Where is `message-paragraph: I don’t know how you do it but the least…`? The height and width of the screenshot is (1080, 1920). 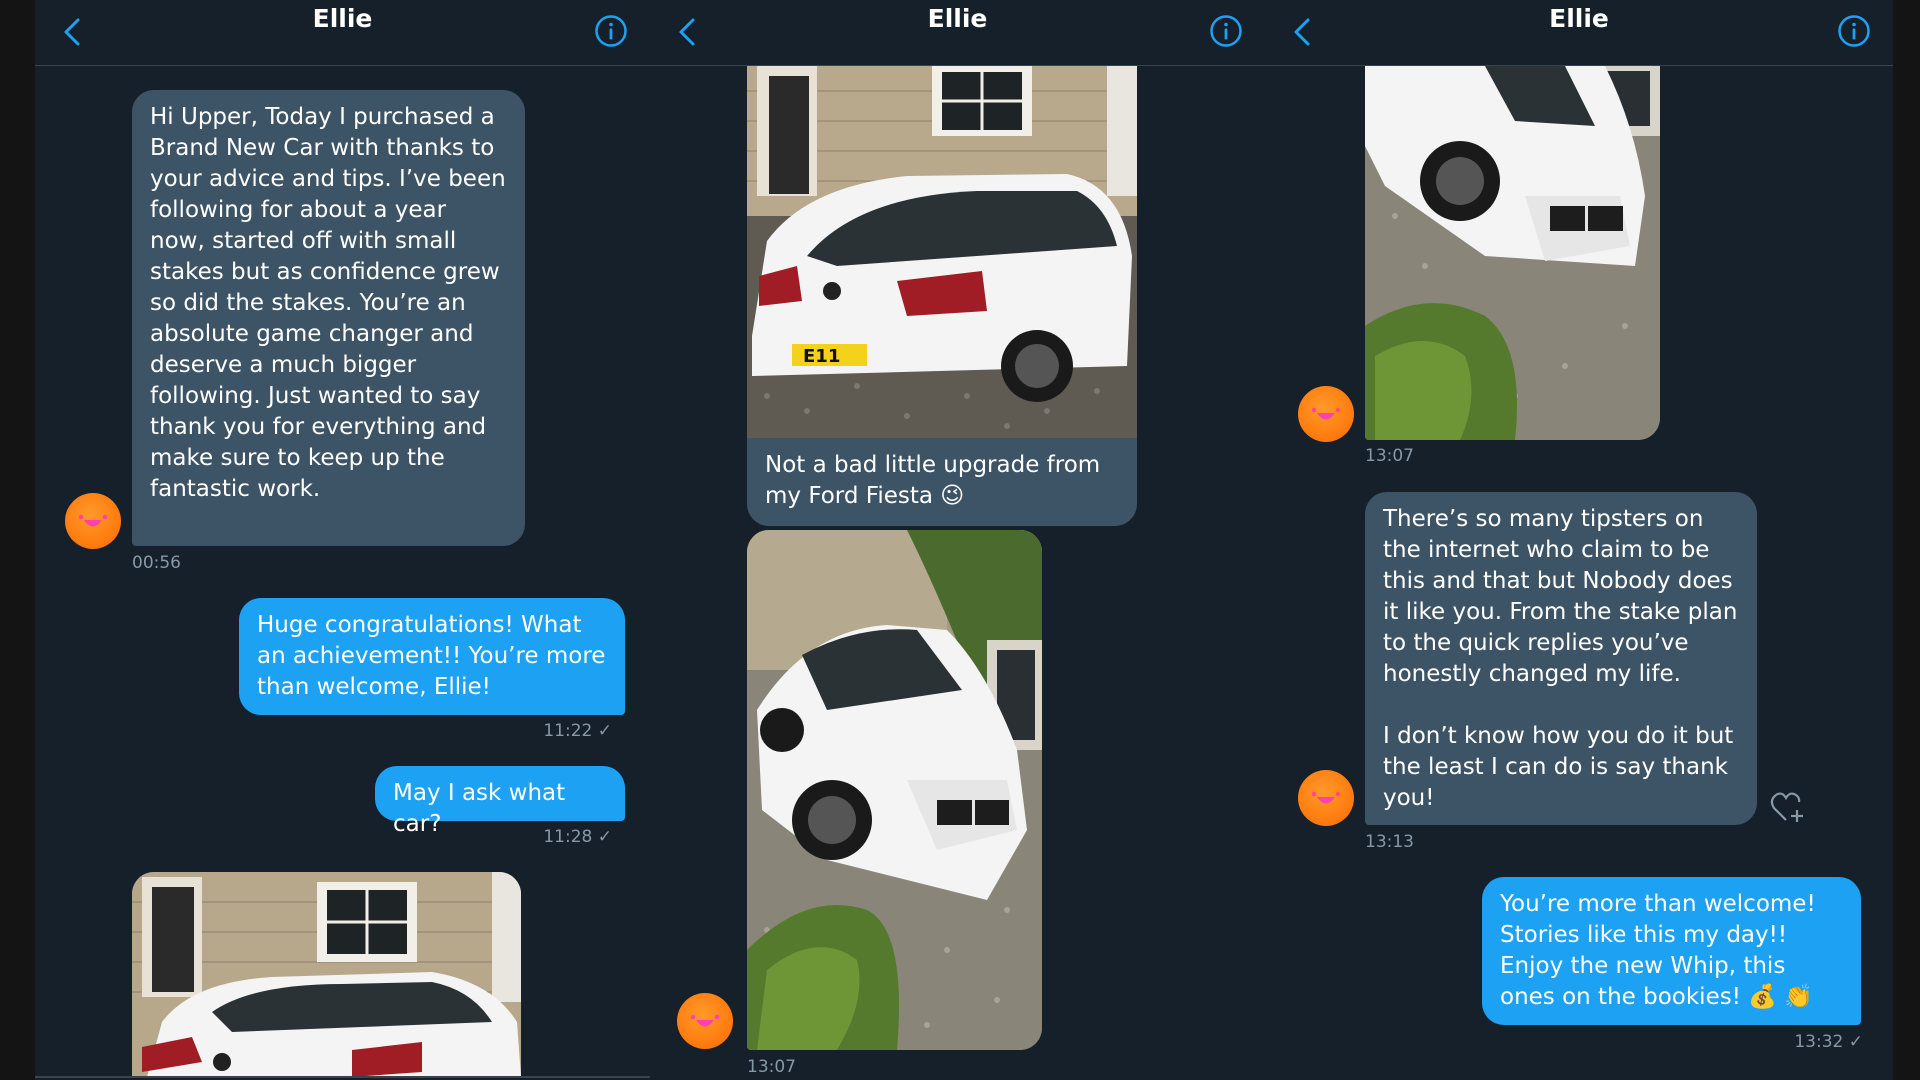
message-paragraph: I don’t know how you do it but the least… is located at coordinates (1558, 767).